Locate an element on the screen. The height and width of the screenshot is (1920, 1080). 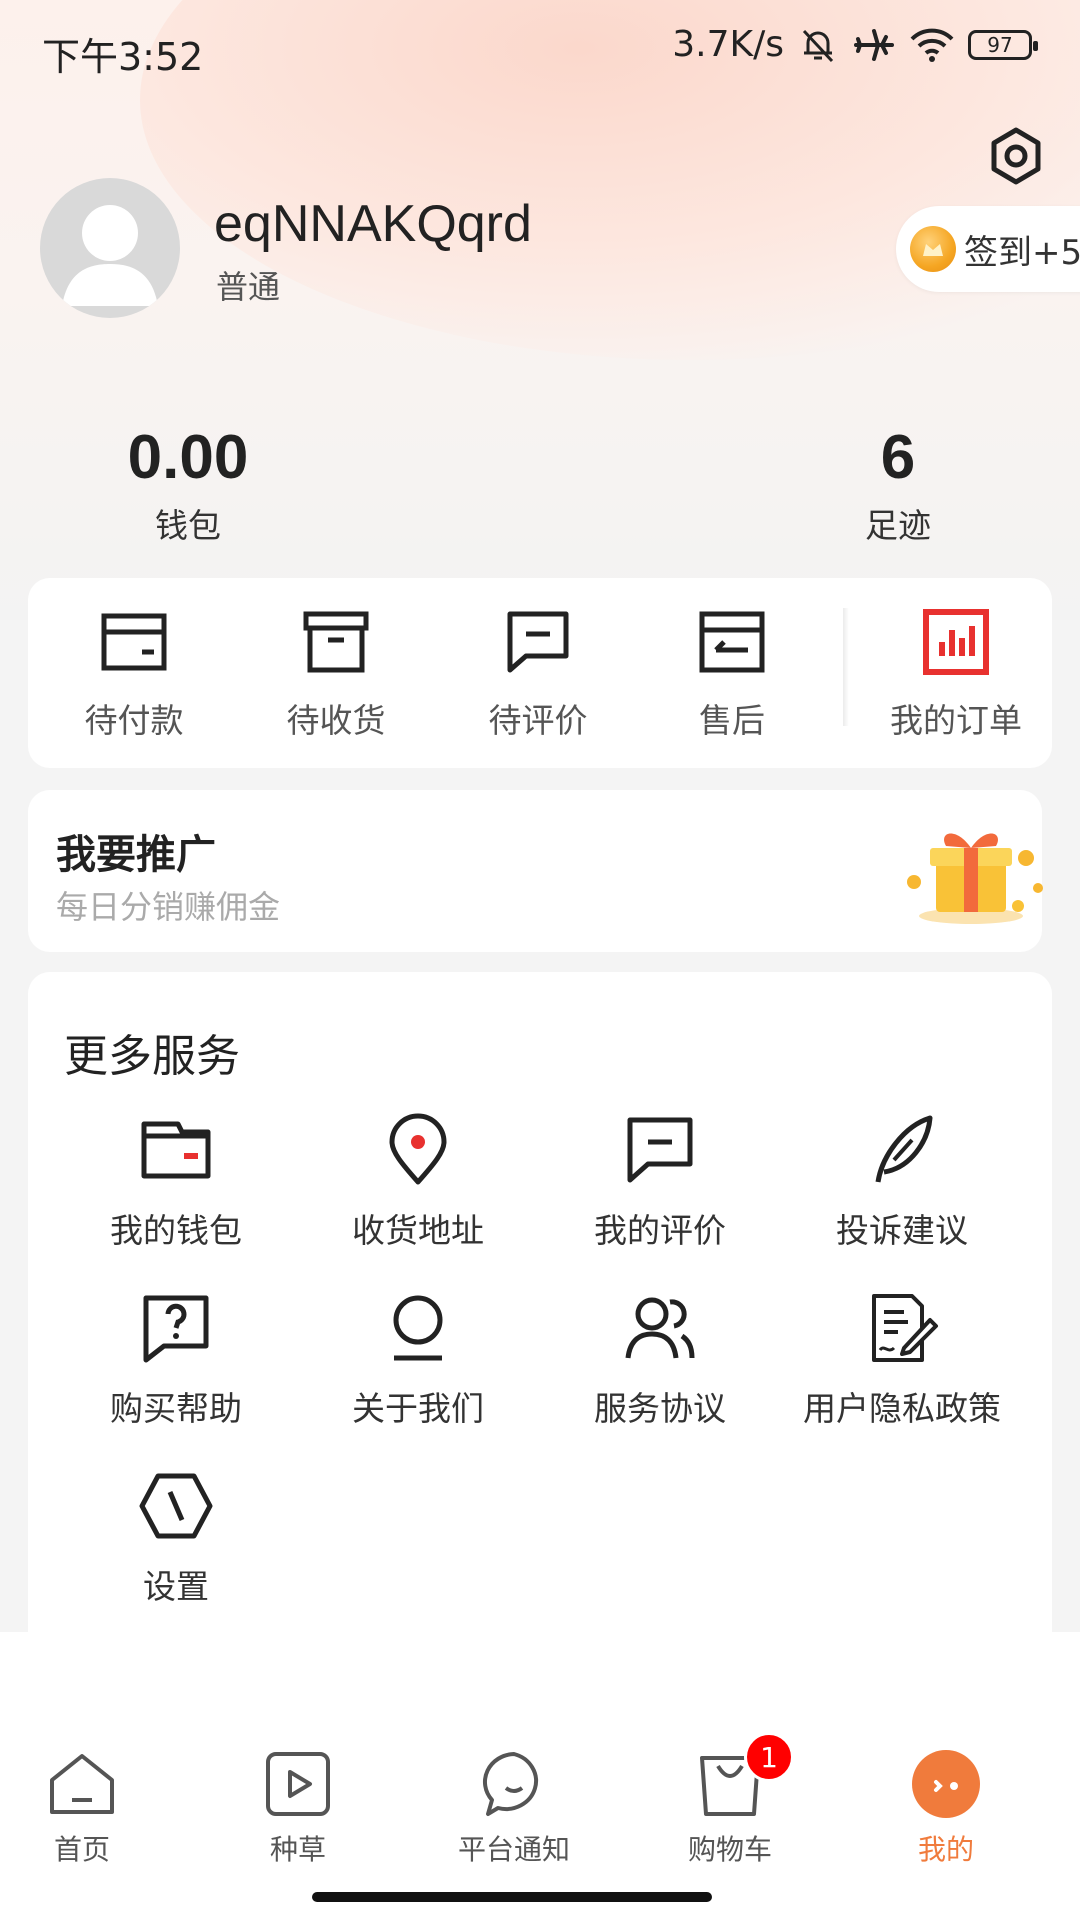
profile-face-icon is located at coordinates (946, 1784).